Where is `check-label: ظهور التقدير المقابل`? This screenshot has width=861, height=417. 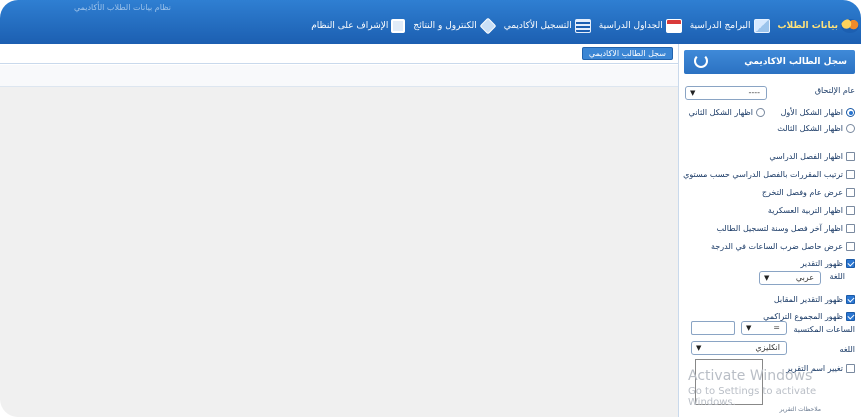
check-label: ظهور التقدير المقابل is located at coordinates (808, 299).